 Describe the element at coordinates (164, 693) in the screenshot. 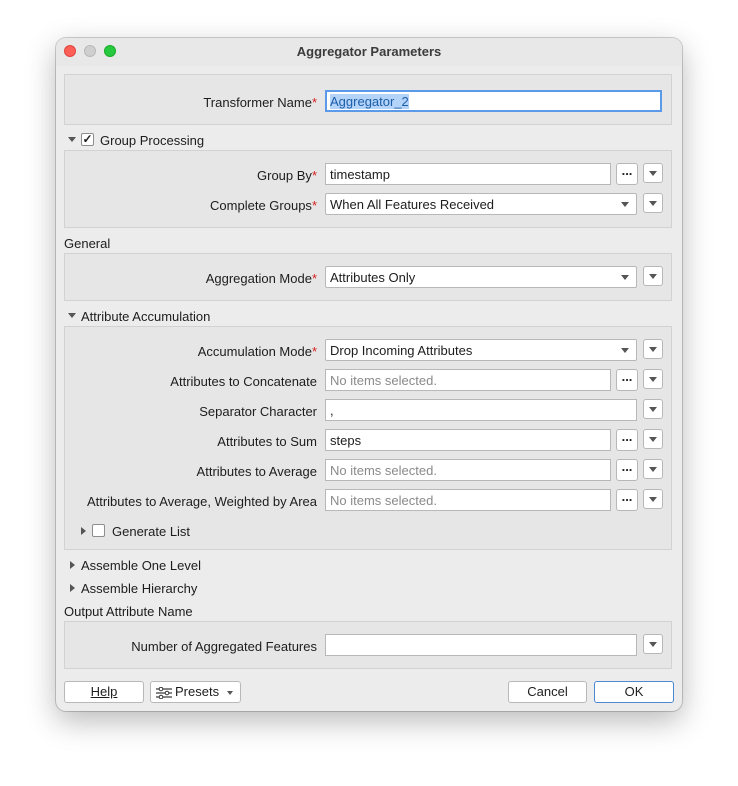

I see `sliders-icon` at that location.